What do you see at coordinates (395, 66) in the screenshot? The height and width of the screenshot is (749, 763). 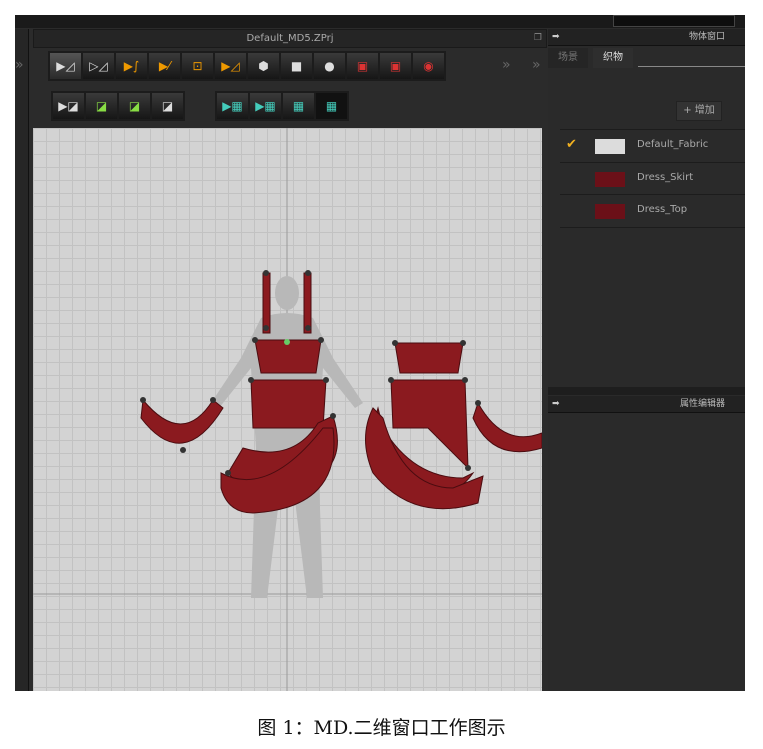 I see `internal-rectangle-icon: ▣` at bounding box center [395, 66].